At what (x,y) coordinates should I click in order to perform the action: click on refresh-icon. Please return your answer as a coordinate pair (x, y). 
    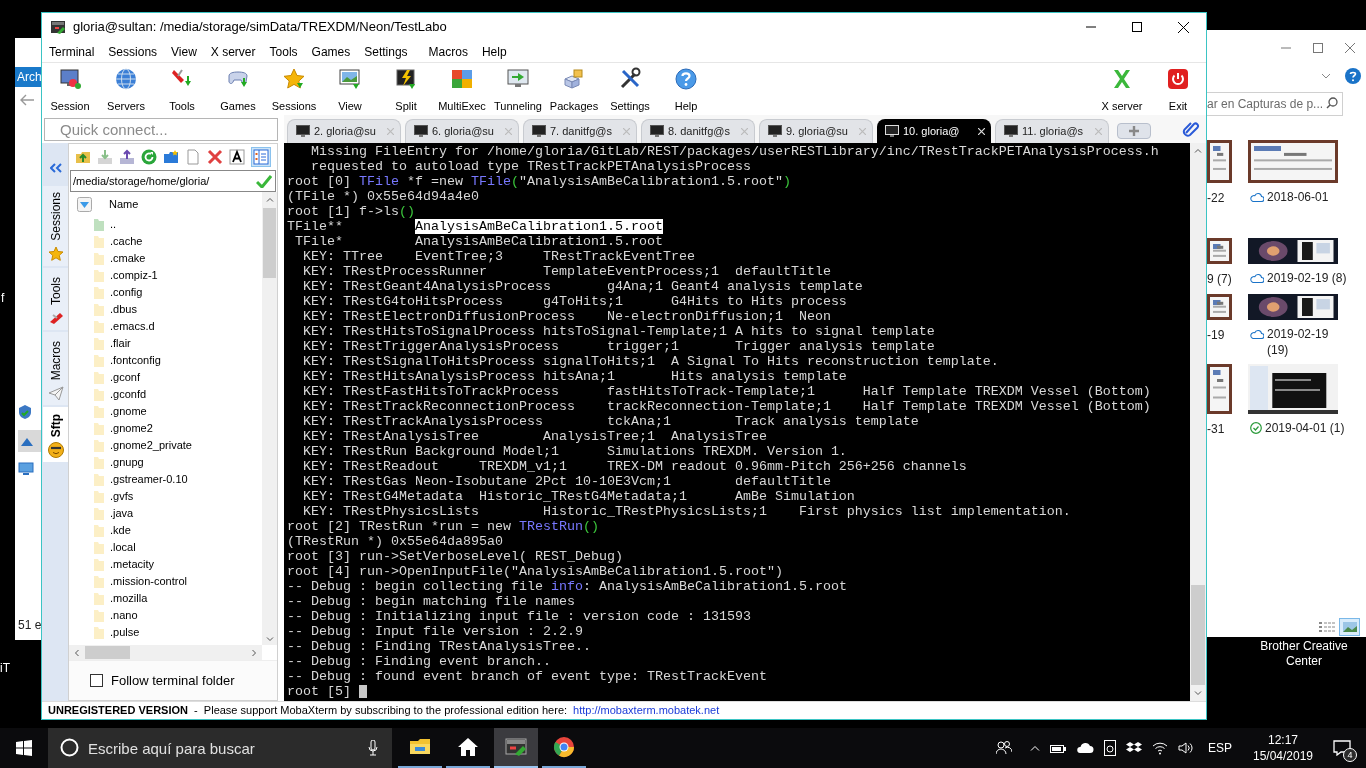
    Looking at the image, I should click on (149, 157).